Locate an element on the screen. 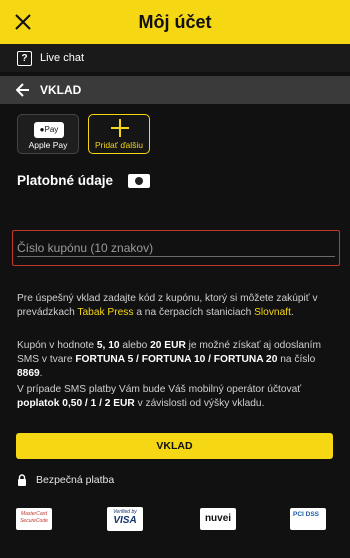 The width and height of the screenshot is (350, 558). lock-icon is located at coordinates (22, 480).